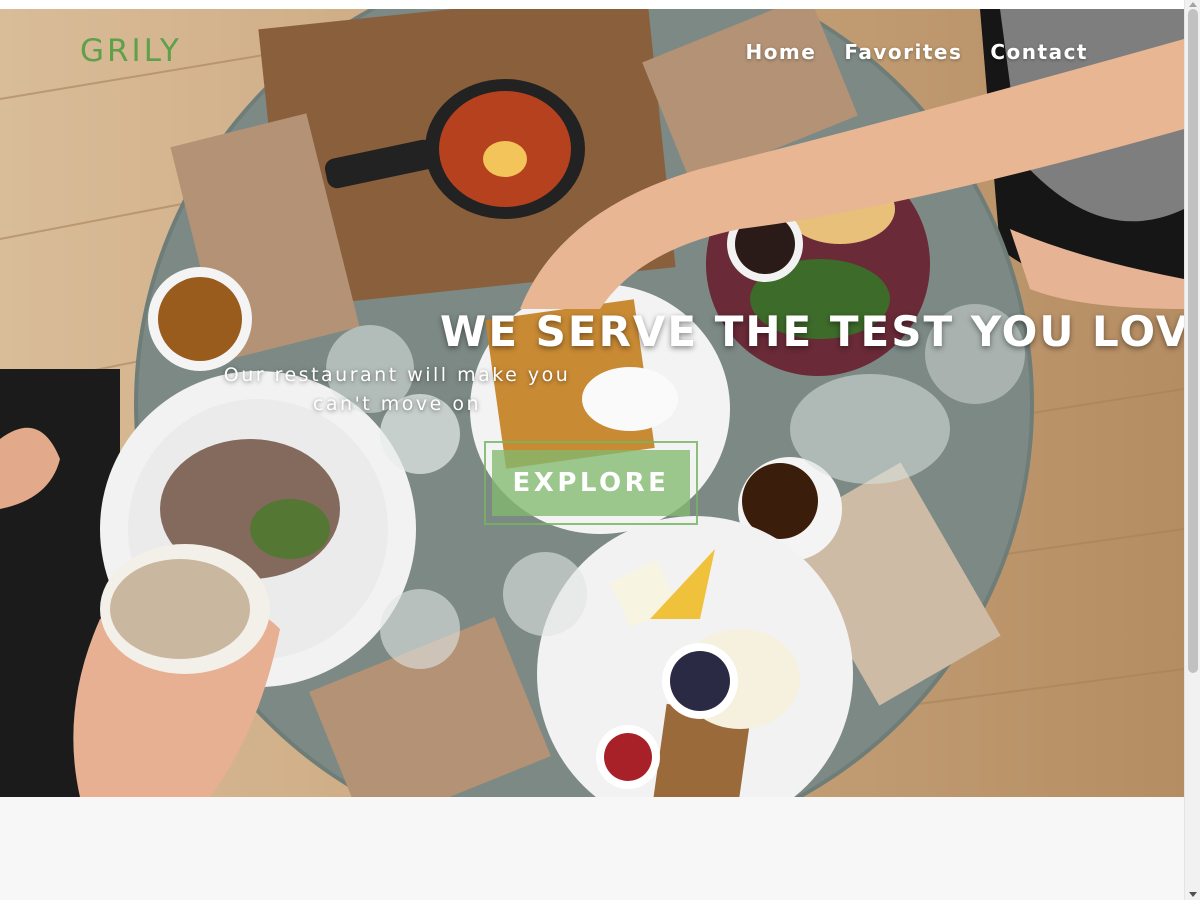 The image size is (1200, 900). Describe the element at coordinates (780, 52) in the screenshot. I see `nav-home-link: Home` at that location.